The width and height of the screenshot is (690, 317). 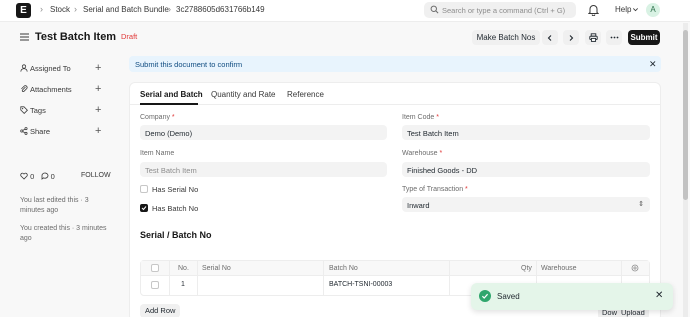 I want to click on item-name-label: Item Name, so click(x=157, y=153).